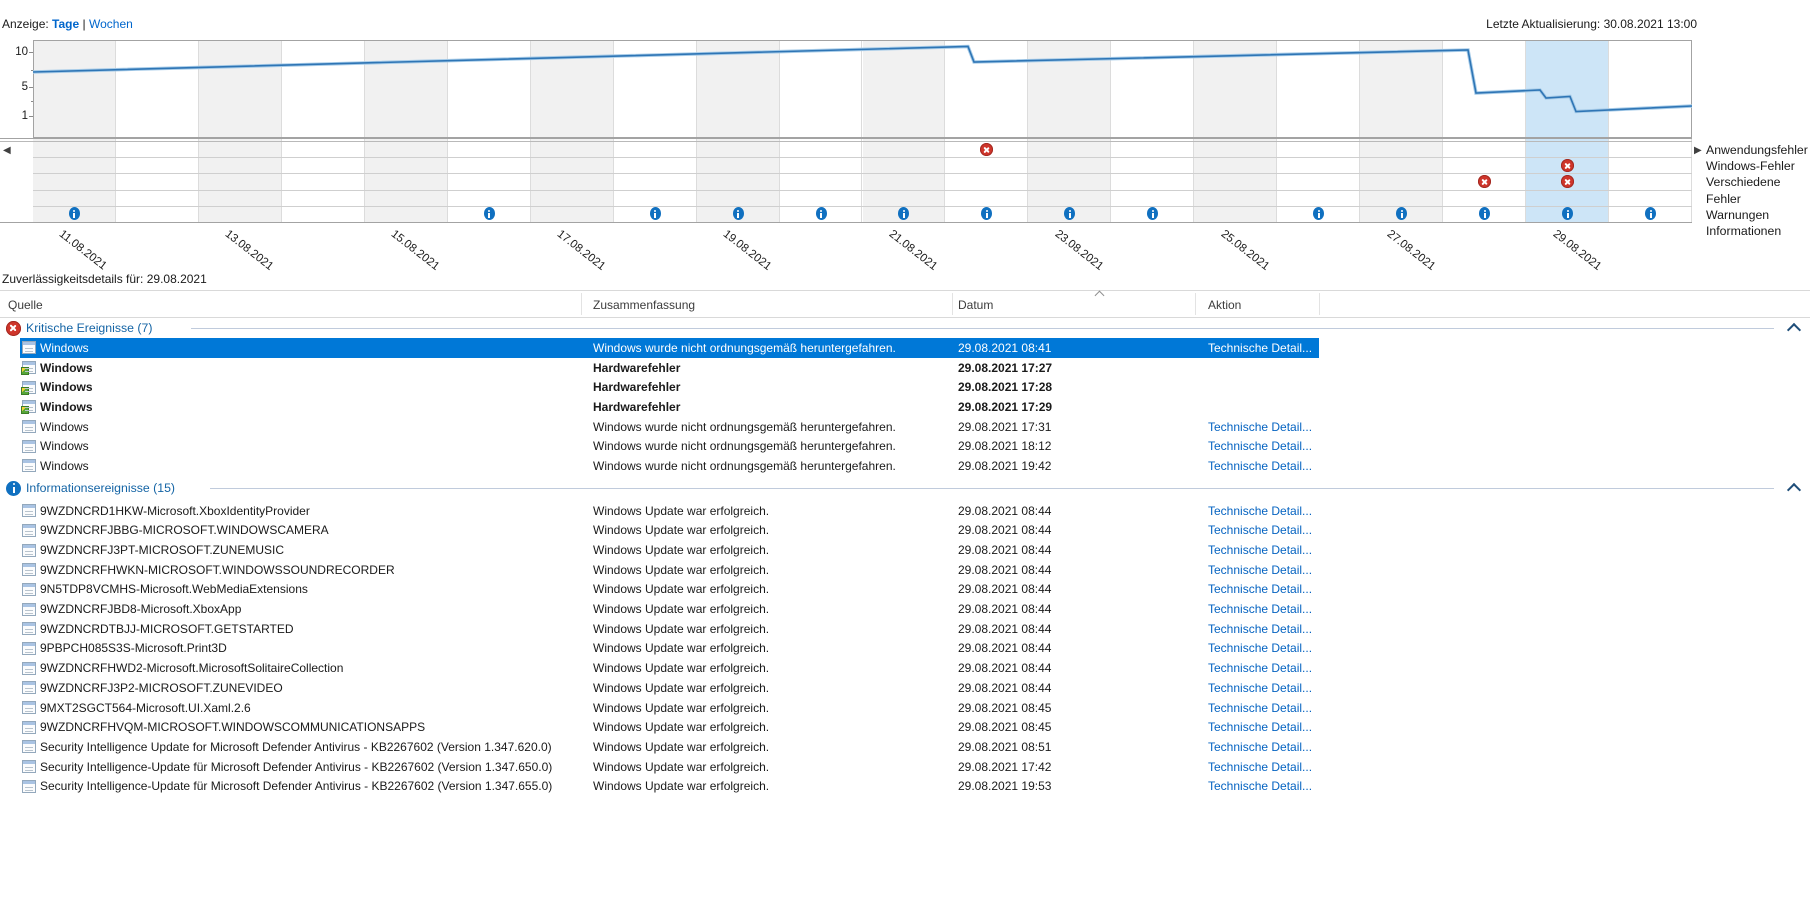  What do you see at coordinates (905, 368) in the screenshot?
I see `event-row: Windows Hardwarefehler 29.08.2021 17:27` at bounding box center [905, 368].